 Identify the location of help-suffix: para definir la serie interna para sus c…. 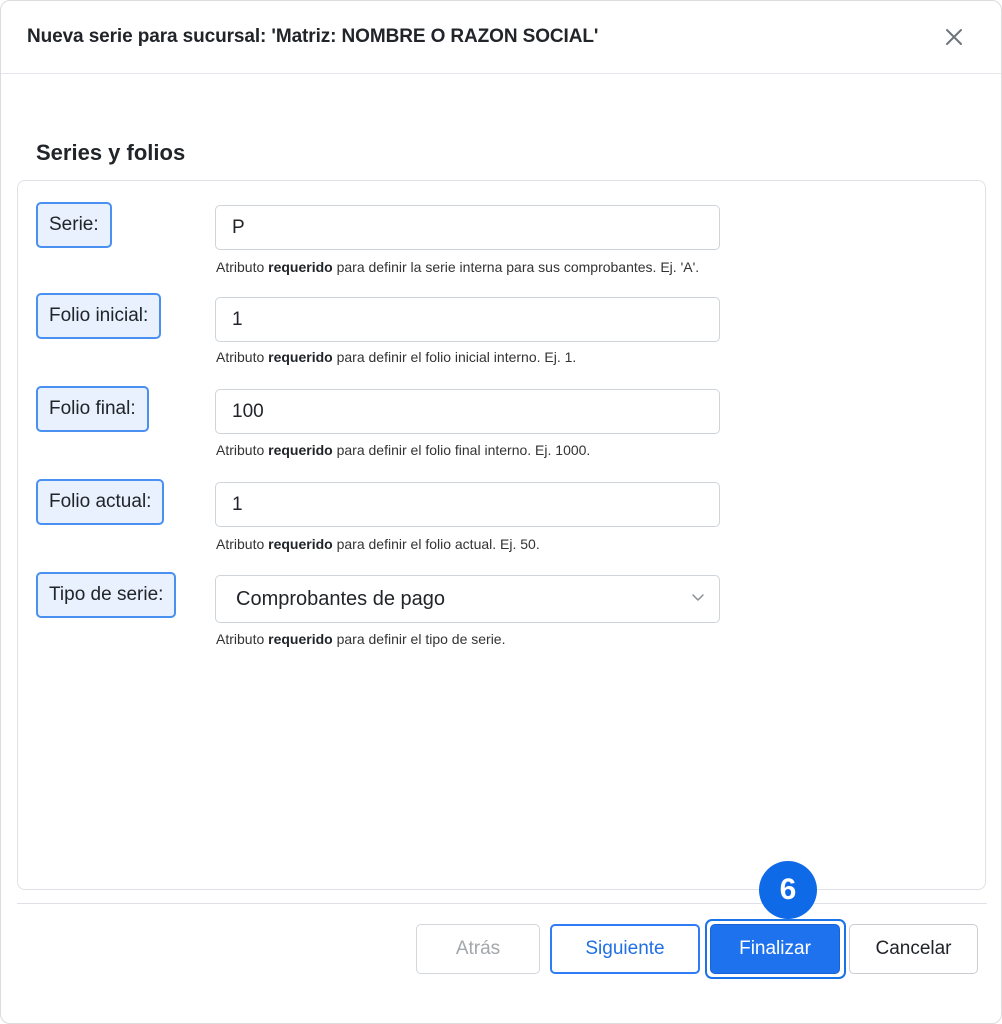
(516, 267).